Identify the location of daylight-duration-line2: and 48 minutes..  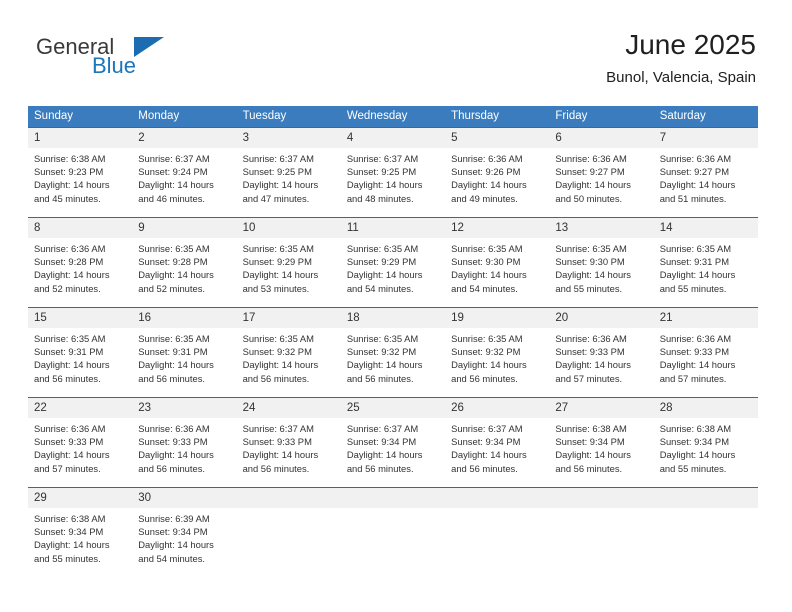
(380, 198).